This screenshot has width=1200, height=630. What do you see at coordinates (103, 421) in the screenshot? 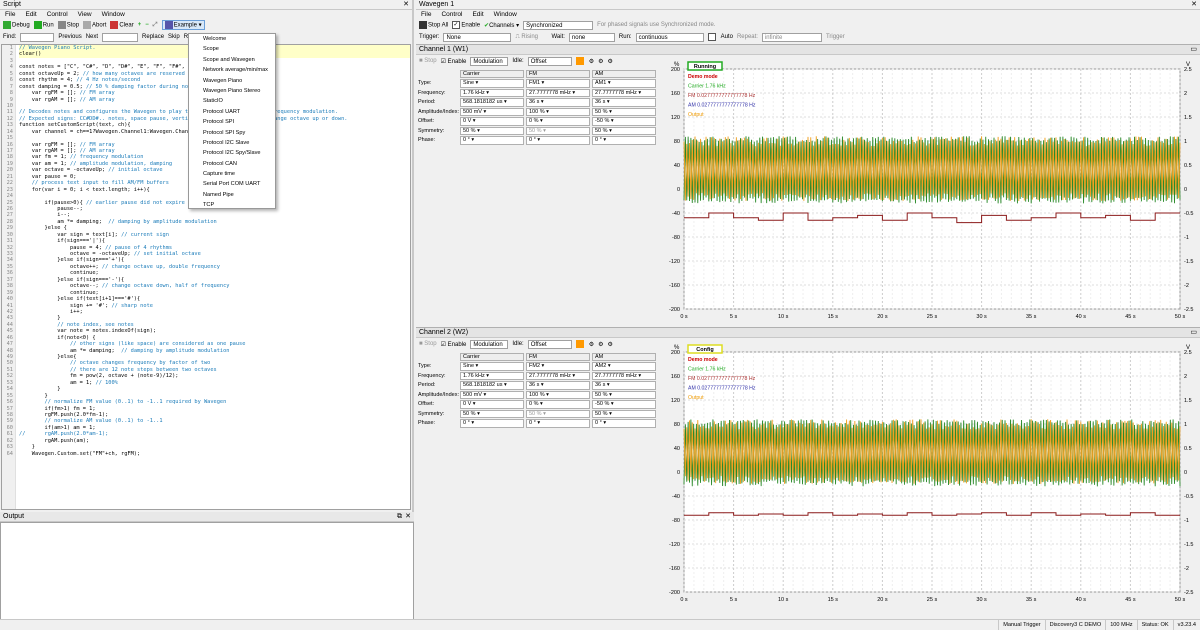
I see `code-comment: // normalize AM value (0..1) to -1..1` at bounding box center [103, 421].